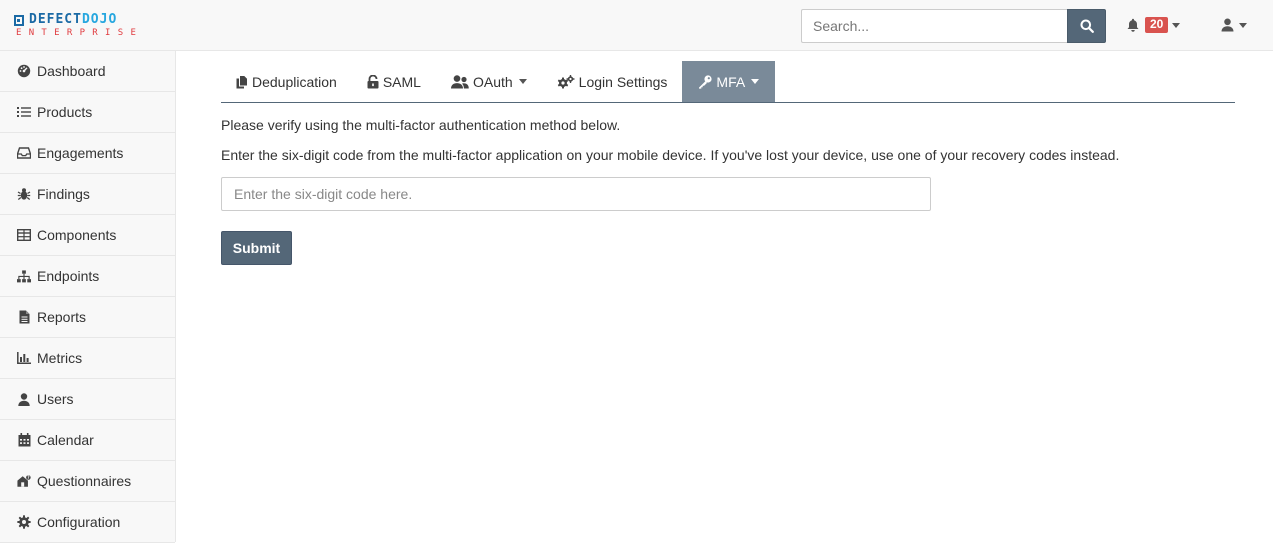  I want to click on search-input, so click(934, 26).